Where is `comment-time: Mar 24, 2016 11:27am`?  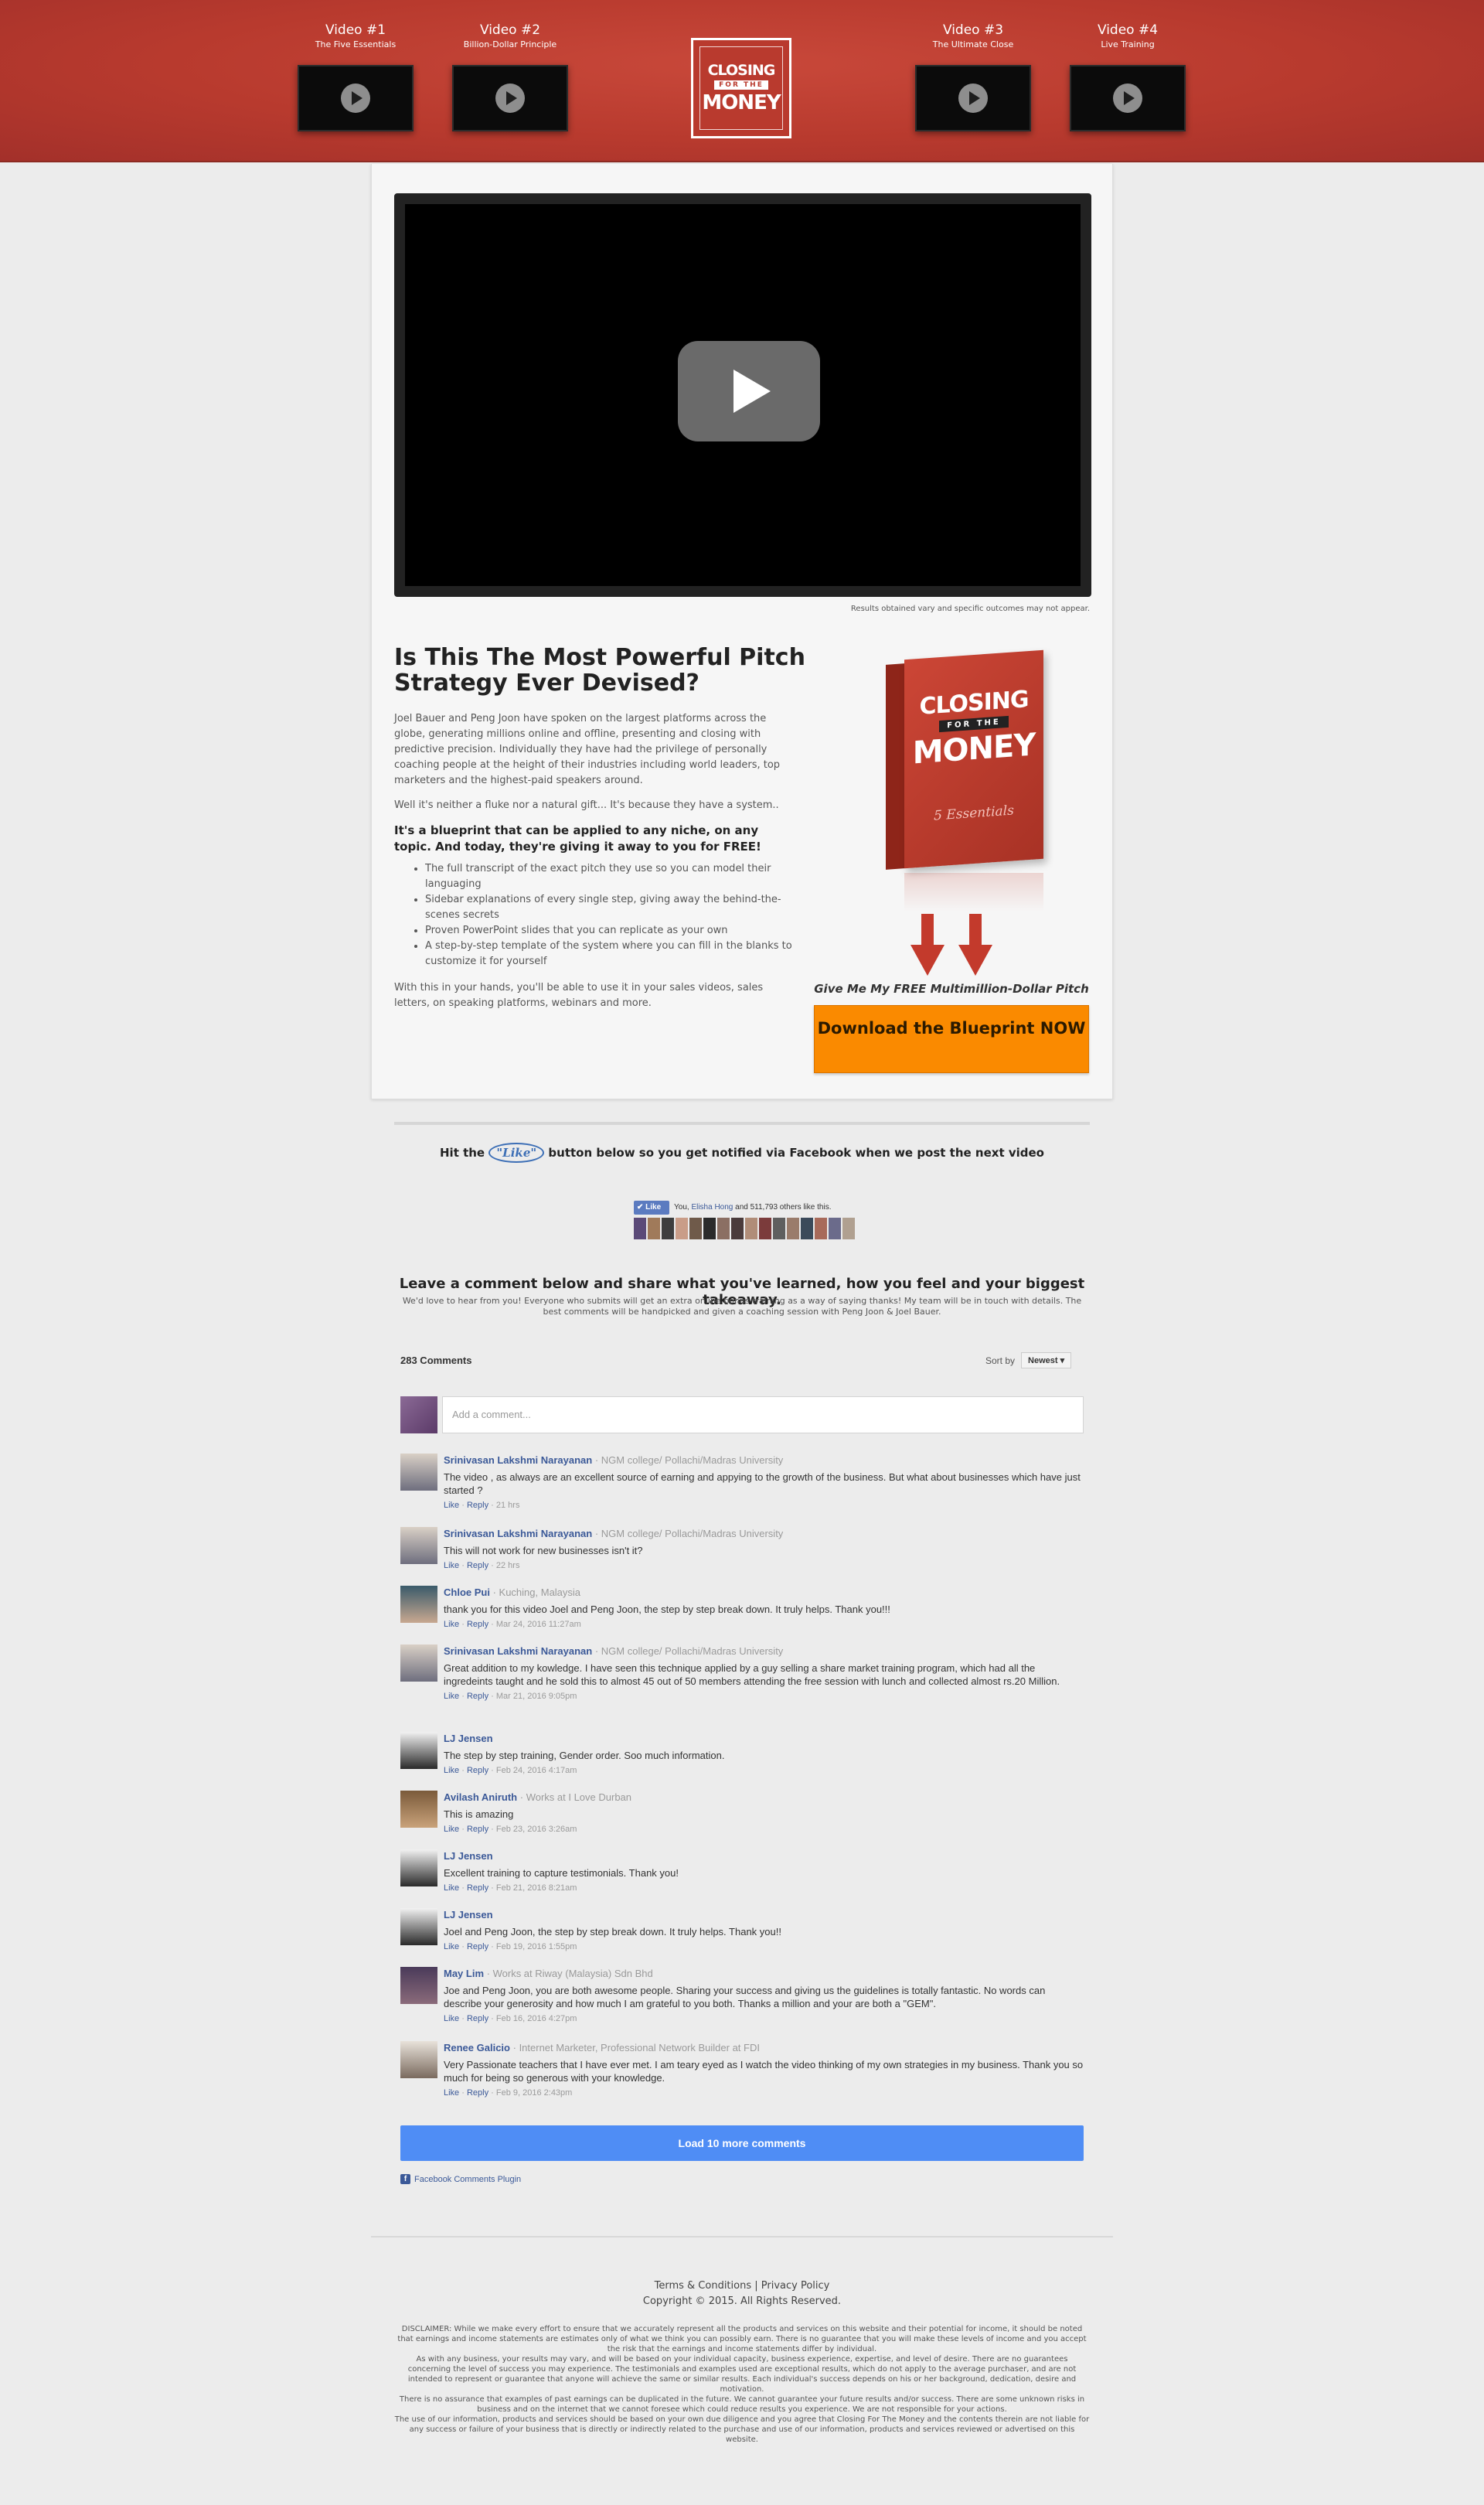
comment-time: Mar 24, 2016 11:27am is located at coordinates (538, 1624).